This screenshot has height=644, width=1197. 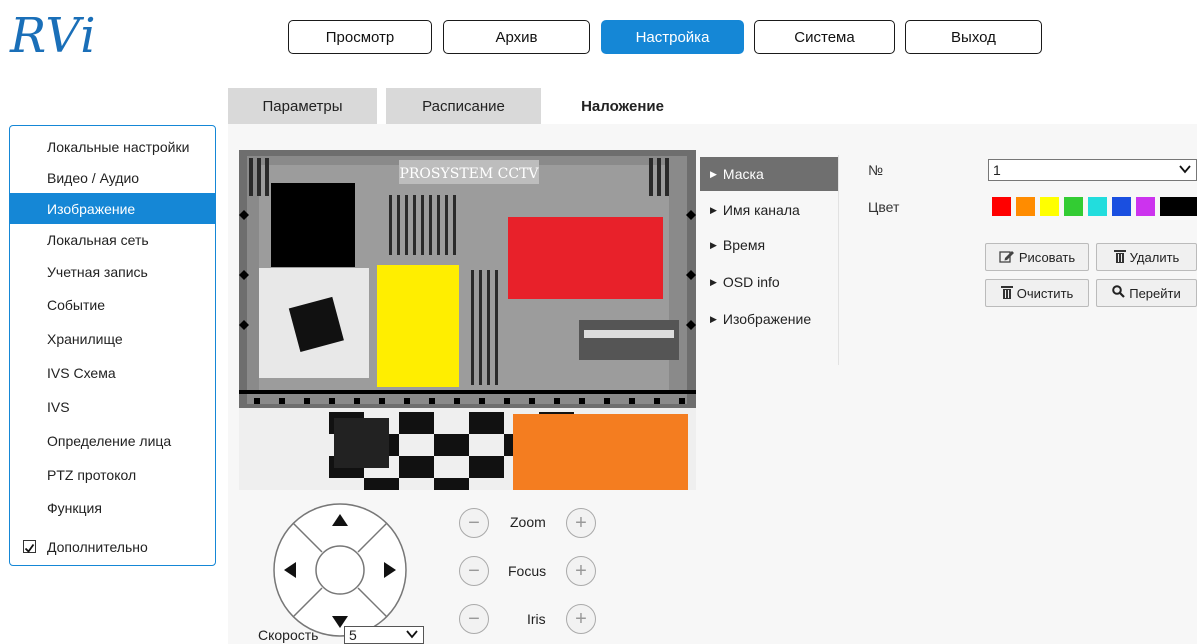 What do you see at coordinates (291, 570) in the screenshot?
I see `pan-left-icon` at bounding box center [291, 570].